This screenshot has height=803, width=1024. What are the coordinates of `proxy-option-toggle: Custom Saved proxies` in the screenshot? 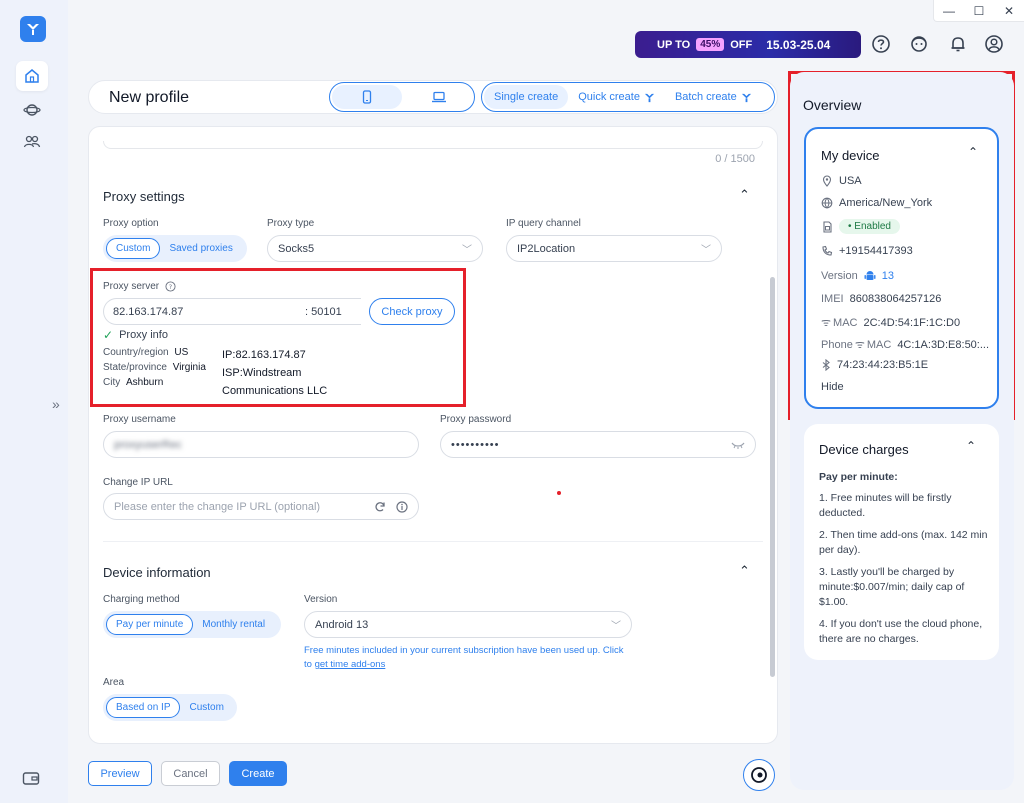 It's located at (175, 248).